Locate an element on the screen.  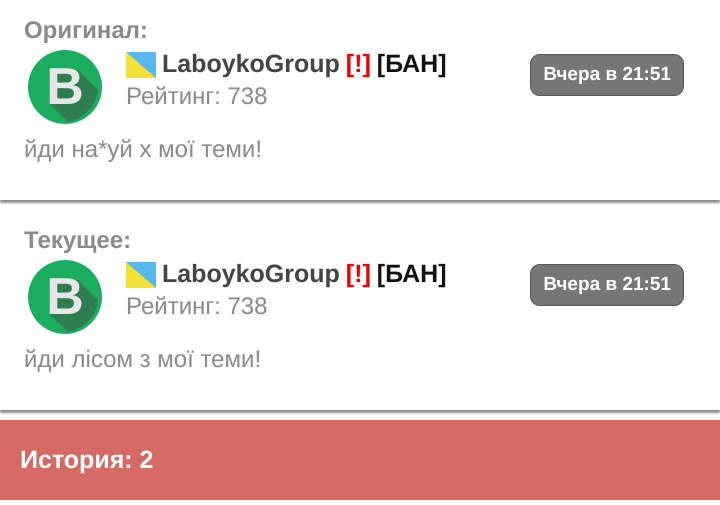
section-heading: Оригинал: is located at coordinates (86, 31).